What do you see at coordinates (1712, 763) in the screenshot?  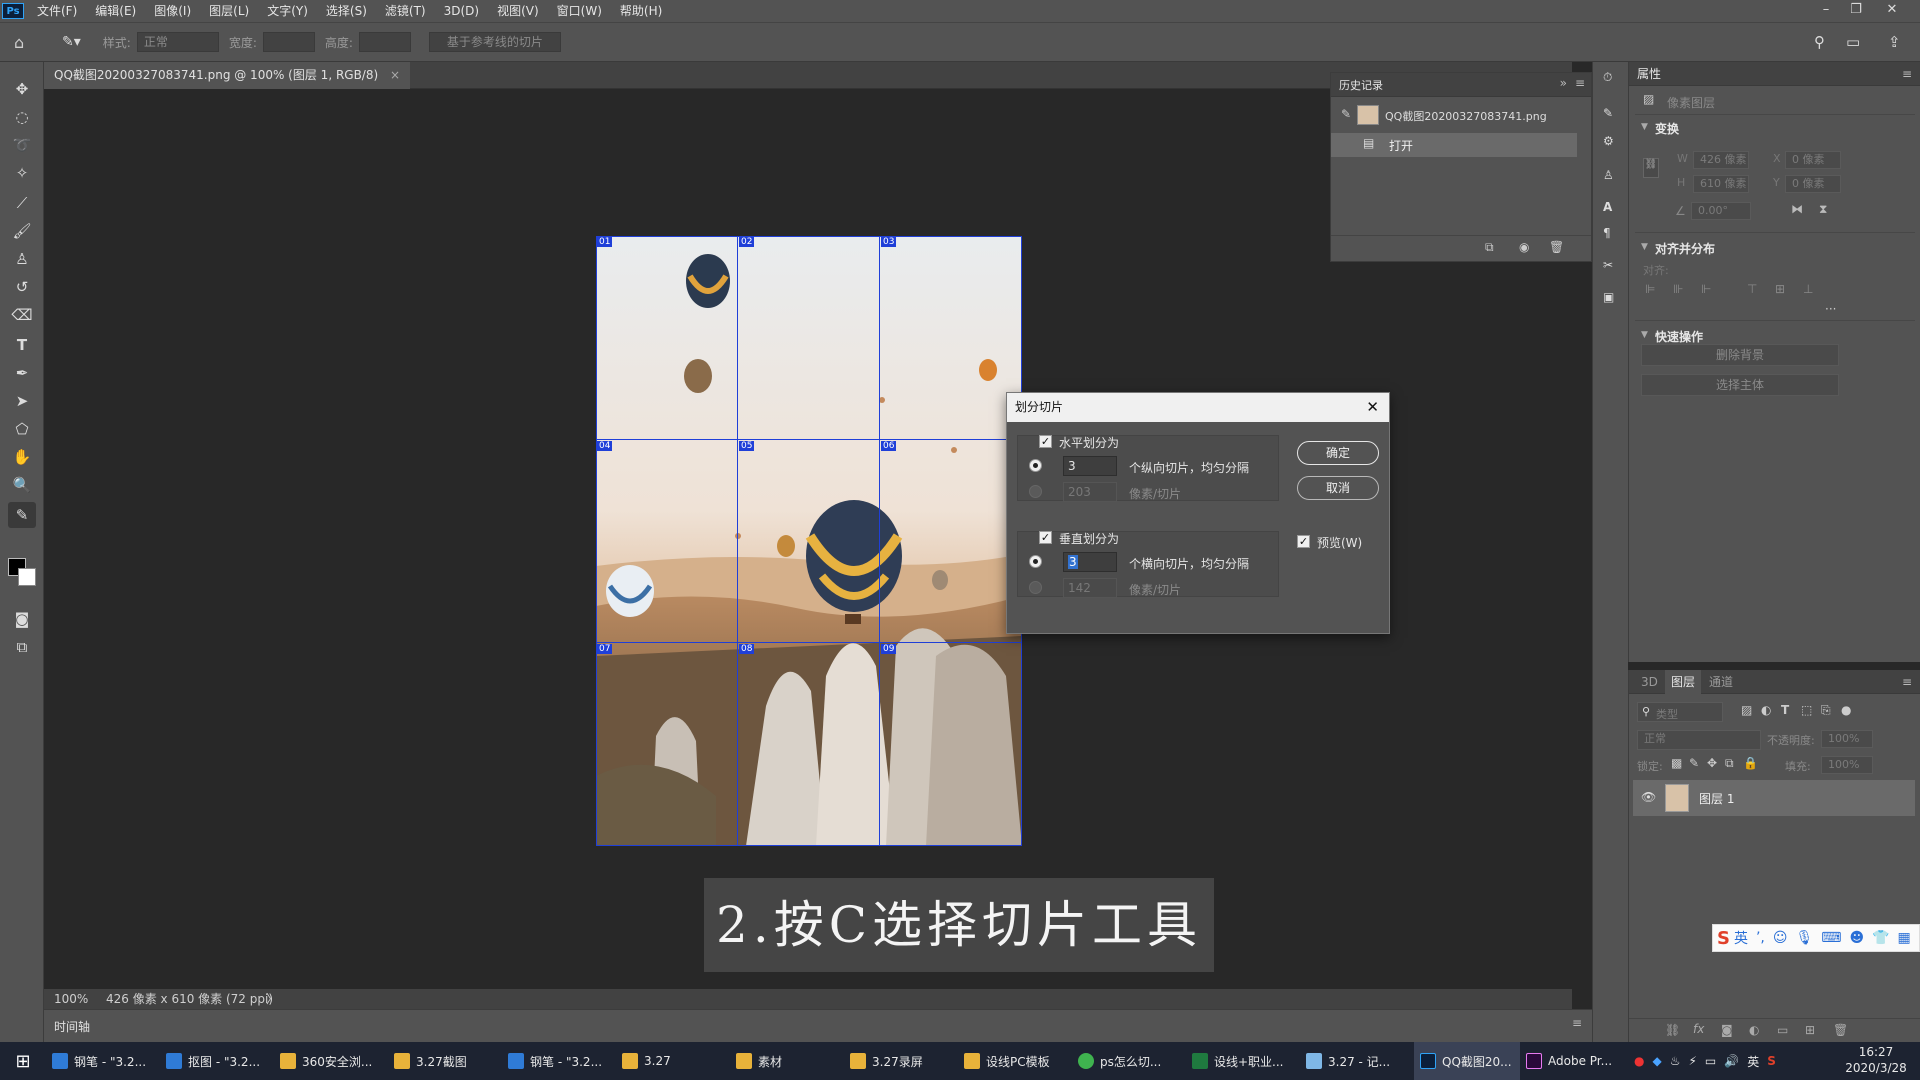 I see `lock-position-icon: ✥` at bounding box center [1712, 763].